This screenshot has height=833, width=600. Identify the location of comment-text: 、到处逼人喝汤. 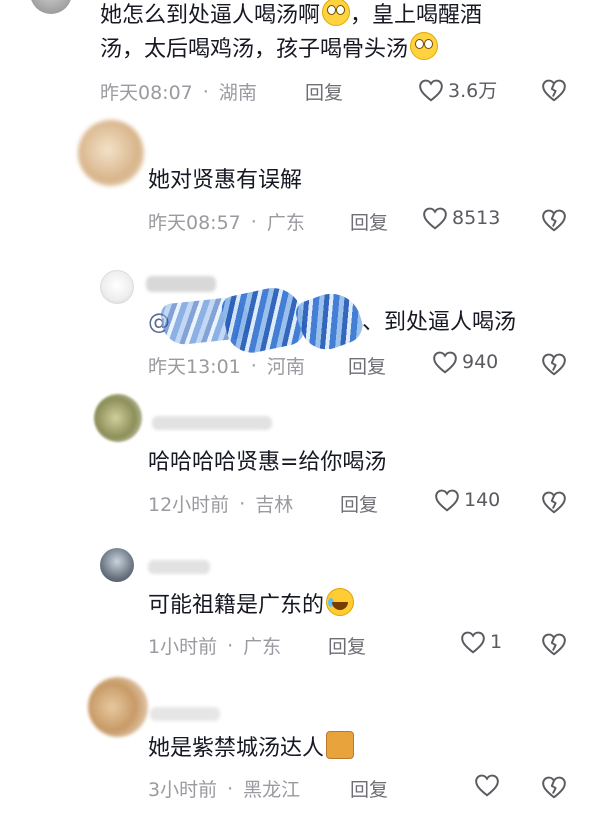
(439, 322).